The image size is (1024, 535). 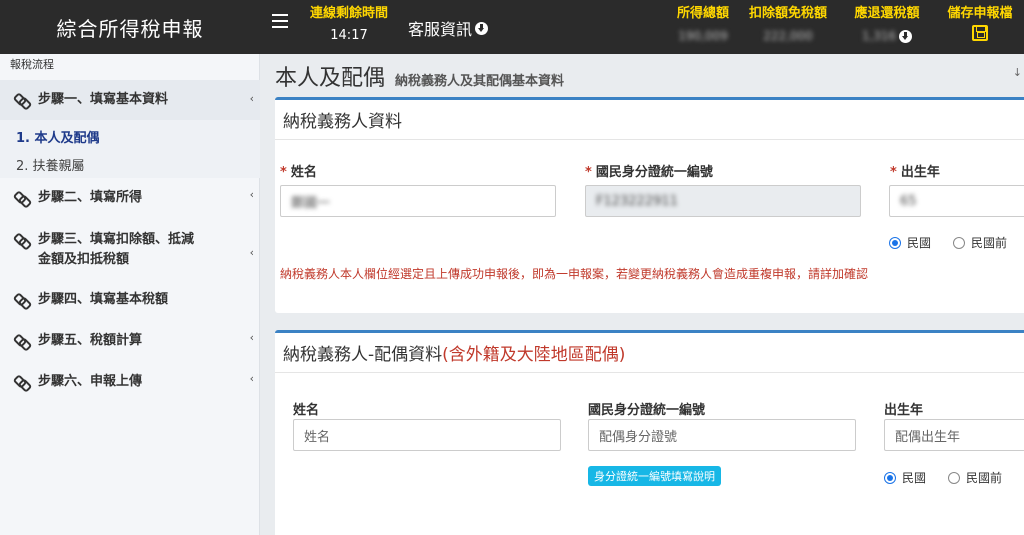 I want to click on taxpayer-heading: 納稅義務人資料, so click(x=649, y=120).